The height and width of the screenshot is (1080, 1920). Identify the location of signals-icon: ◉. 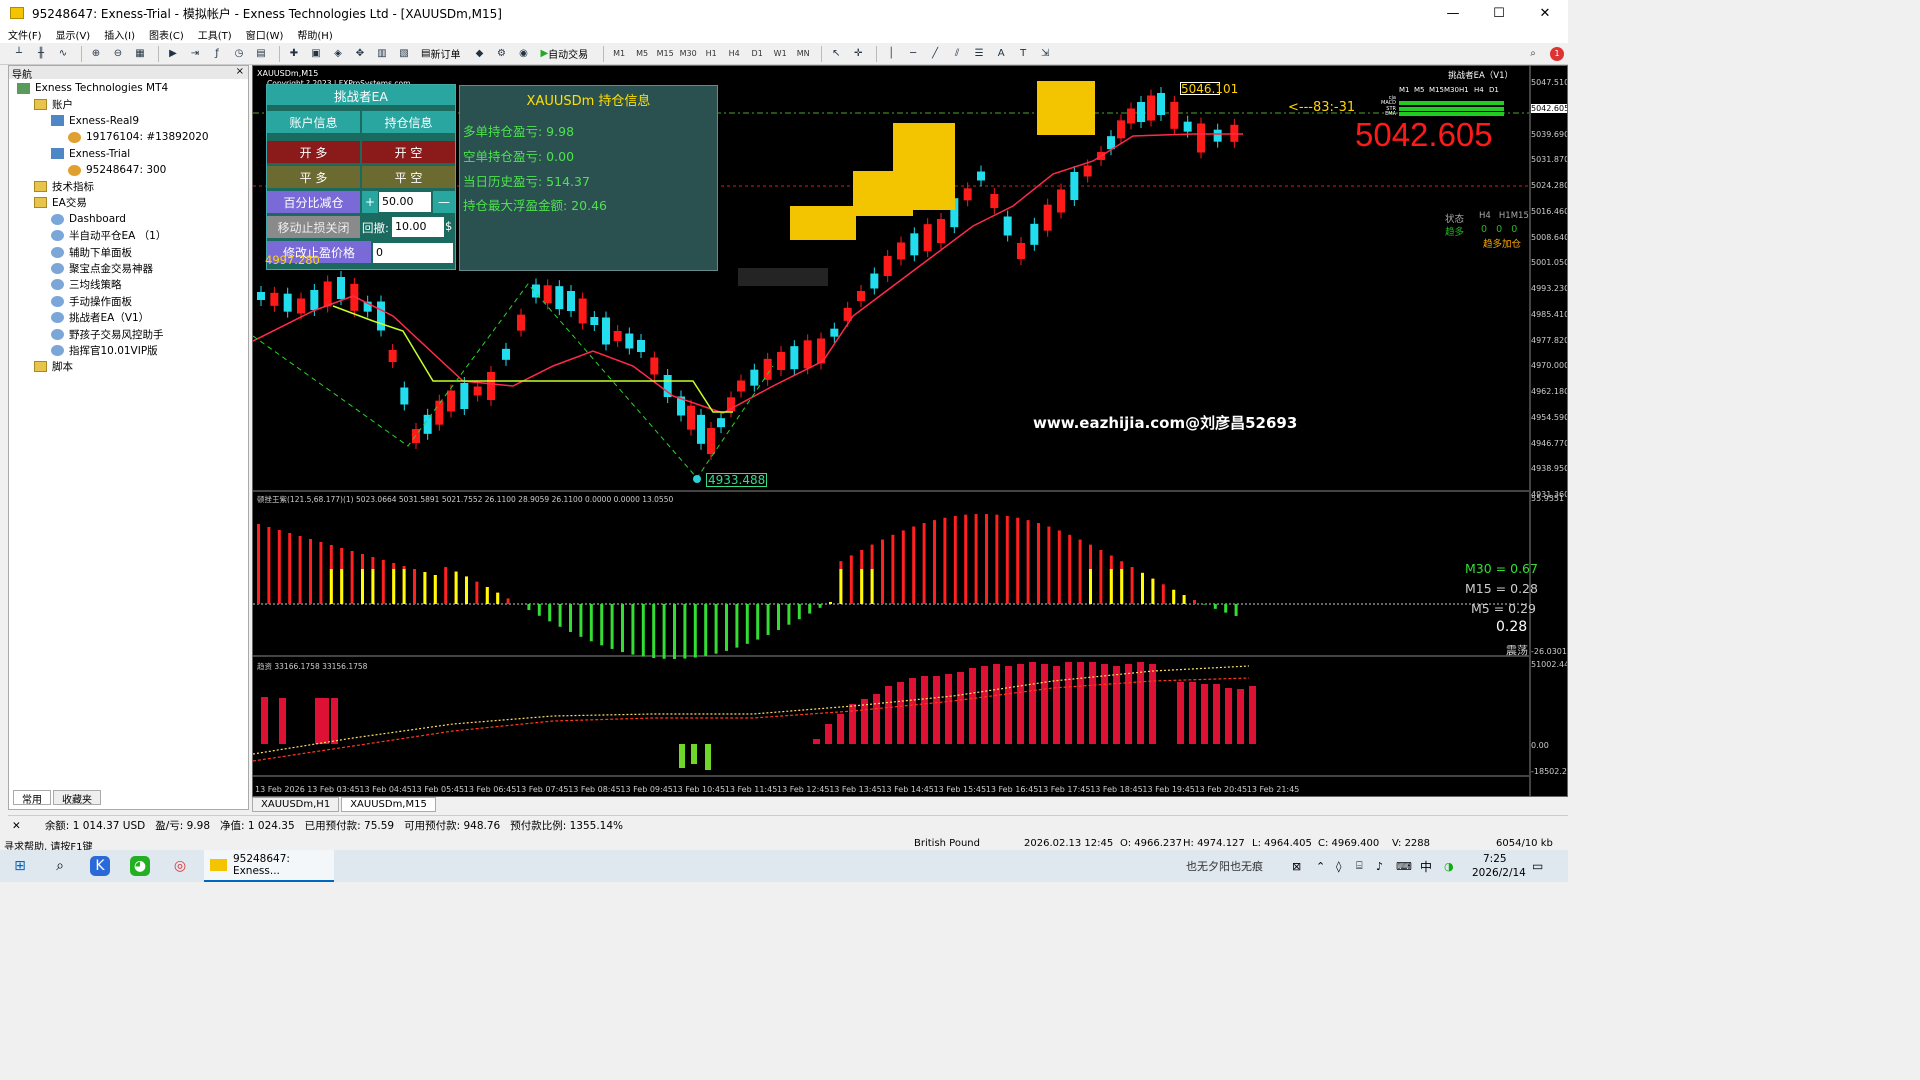
(523, 54).